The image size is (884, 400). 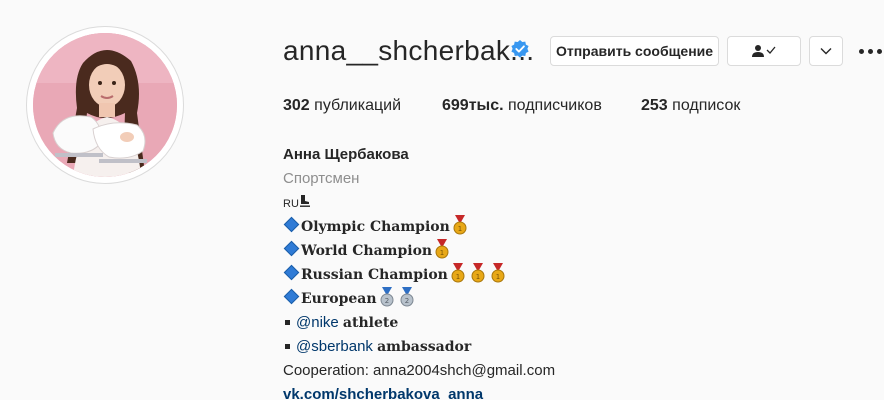 What do you see at coordinates (563, 227) in the screenshot?
I see `bio-olympic-line: Olympic Champion 1` at bounding box center [563, 227].